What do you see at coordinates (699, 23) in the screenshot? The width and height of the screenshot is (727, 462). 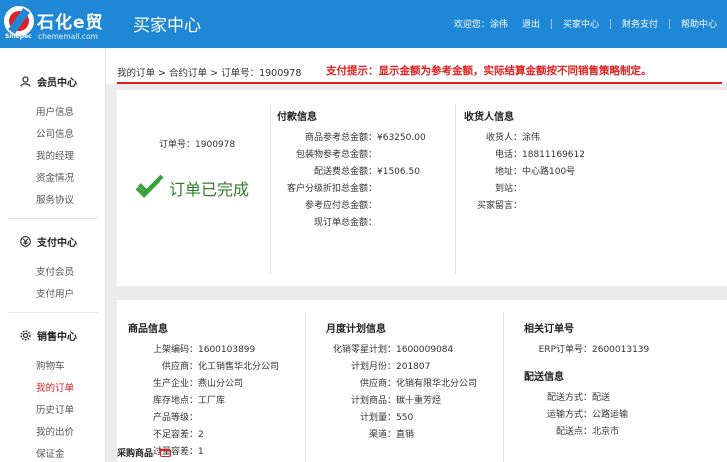 I see `nav-help-center: 帮助中心` at bounding box center [699, 23].